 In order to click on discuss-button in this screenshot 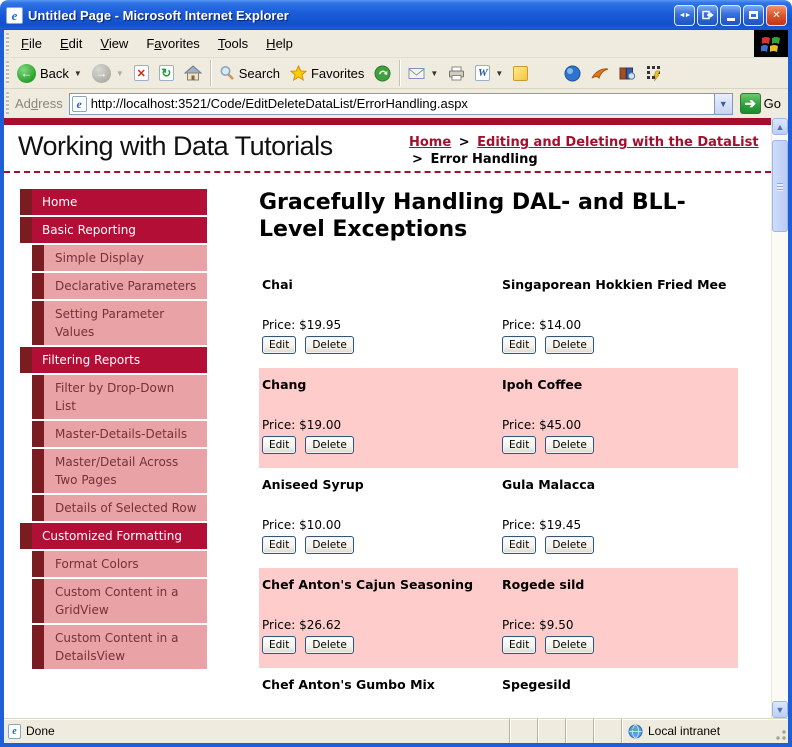, I will do `click(520, 73)`.